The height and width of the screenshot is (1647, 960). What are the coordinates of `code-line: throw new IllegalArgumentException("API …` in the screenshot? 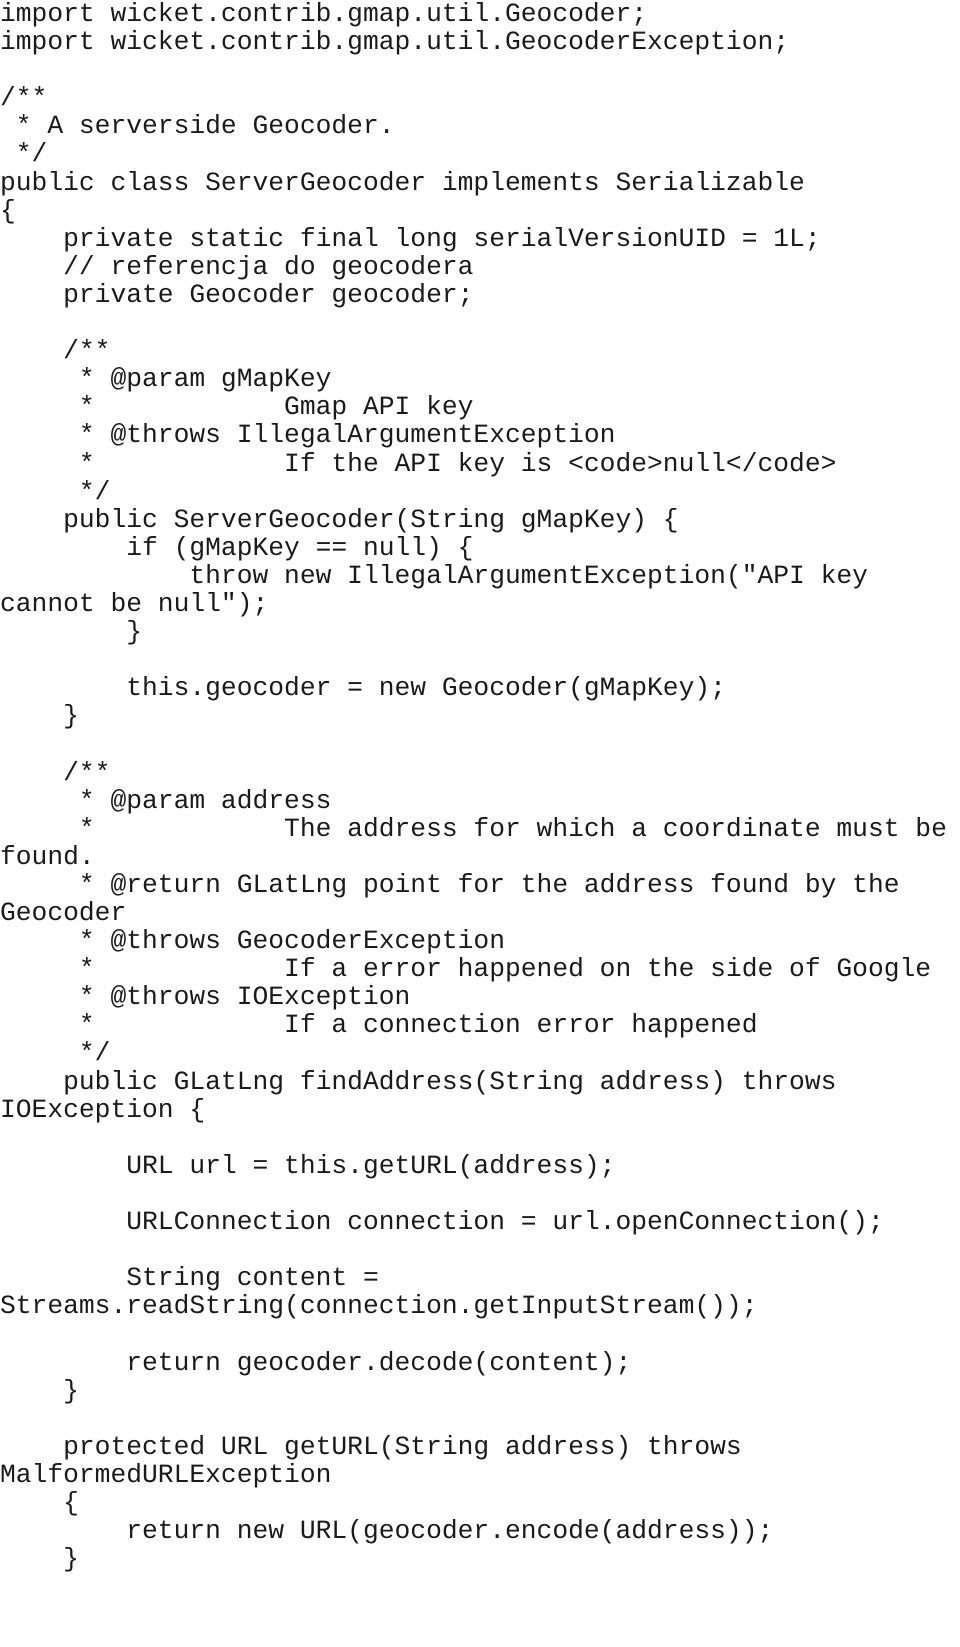 It's located at (442, 589).